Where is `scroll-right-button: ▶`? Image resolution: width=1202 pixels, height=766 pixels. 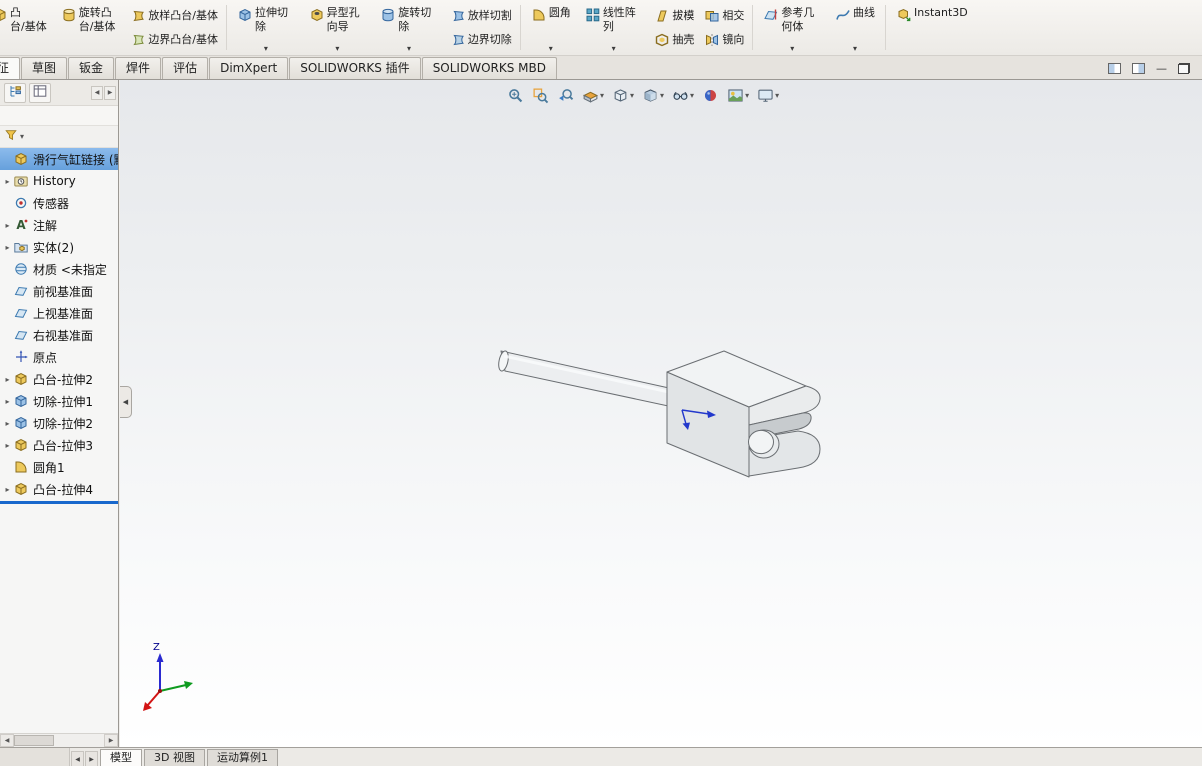
scroll-right-button: ▶ is located at coordinates (111, 740).